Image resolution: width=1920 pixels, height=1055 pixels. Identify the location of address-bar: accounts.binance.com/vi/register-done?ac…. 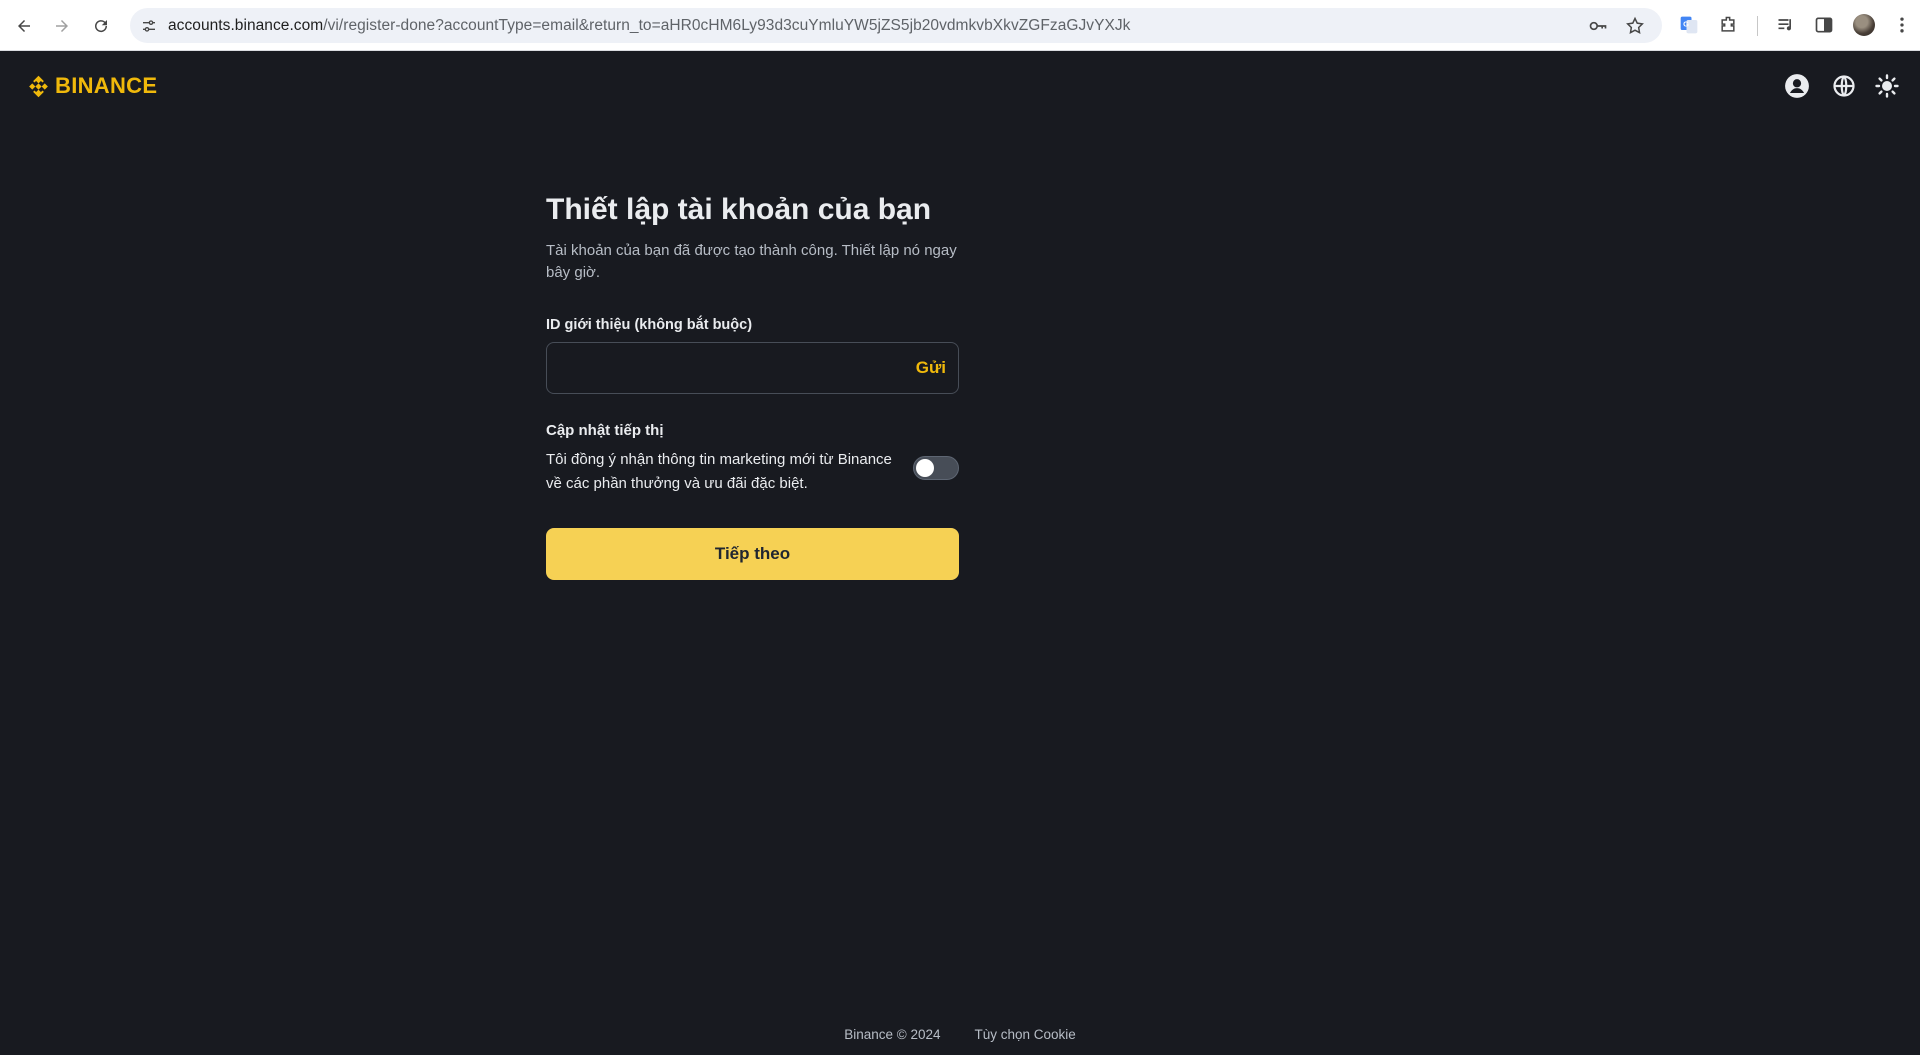
(896, 25).